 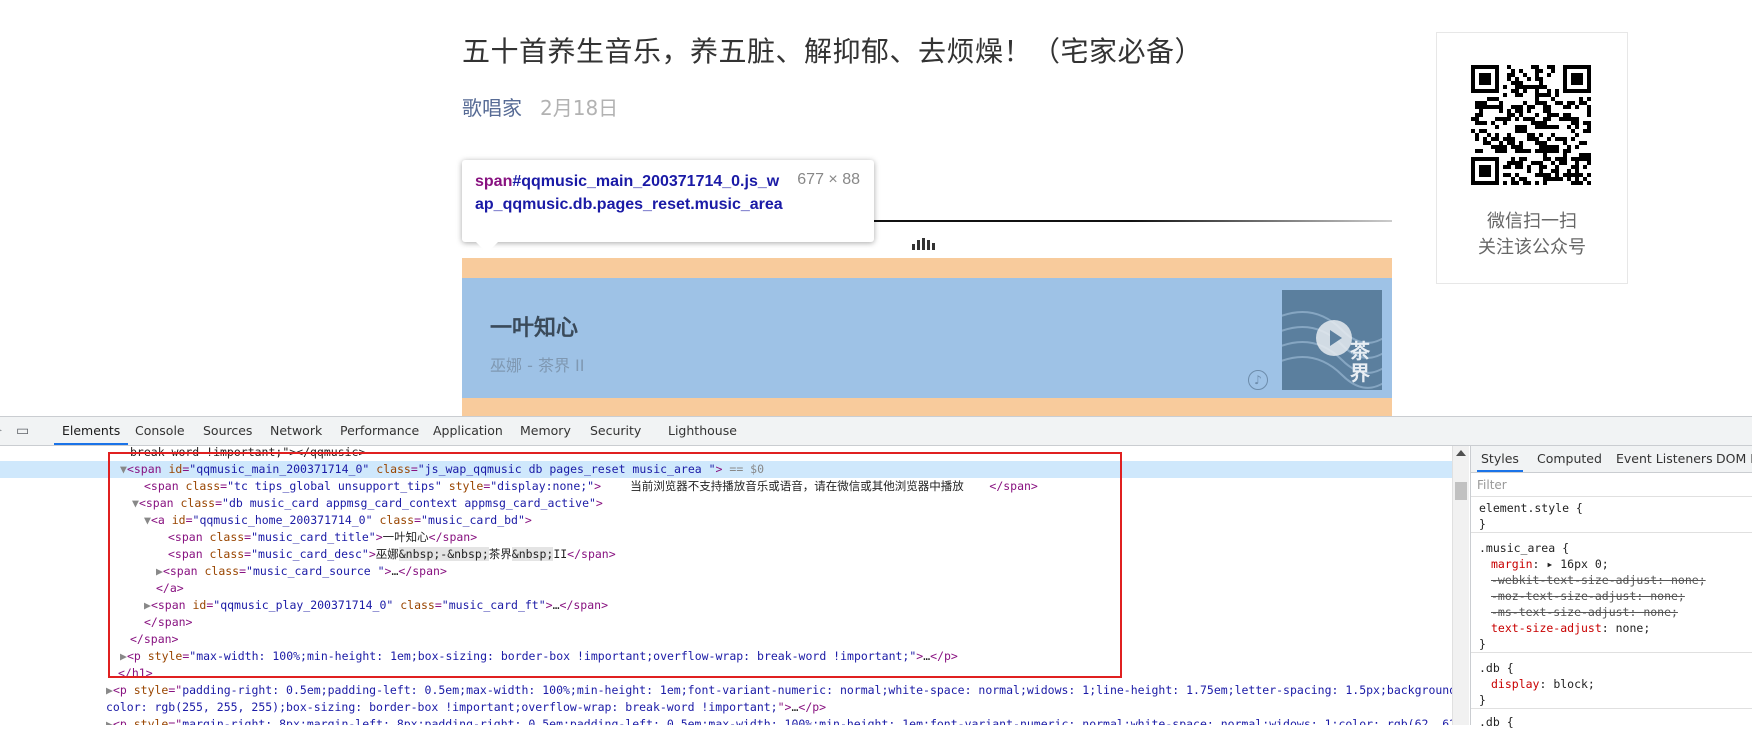 What do you see at coordinates (615, 431) in the screenshot?
I see `devtools-tab-security: Security` at bounding box center [615, 431].